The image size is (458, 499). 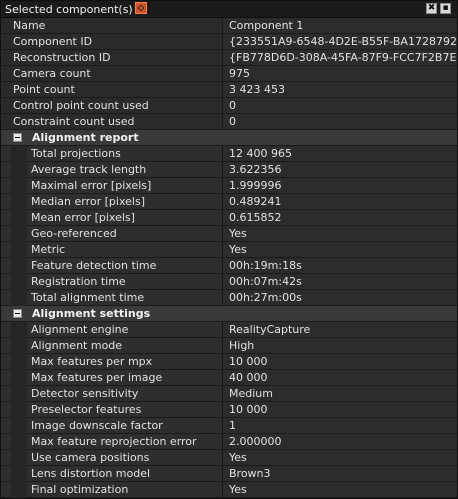 I want to click on property-row: Total alignment time 00h:27m:00s, so click(x=229, y=298).